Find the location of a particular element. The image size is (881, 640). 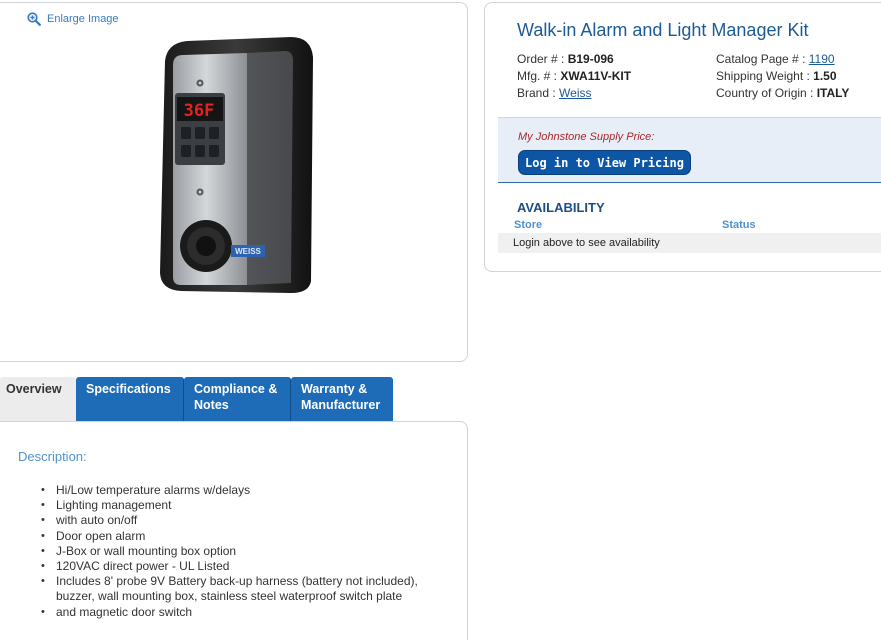

list-item: Door open alarm is located at coordinates (246, 536).